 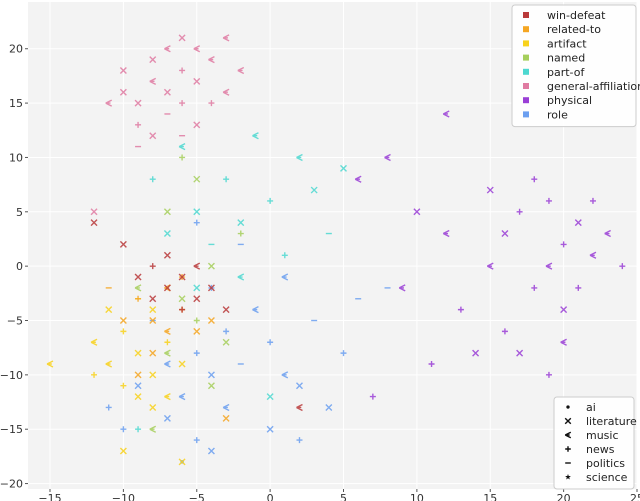 What do you see at coordinates (16, 49) in the screenshot?
I see `y-tick-label: 20` at bounding box center [16, 49].